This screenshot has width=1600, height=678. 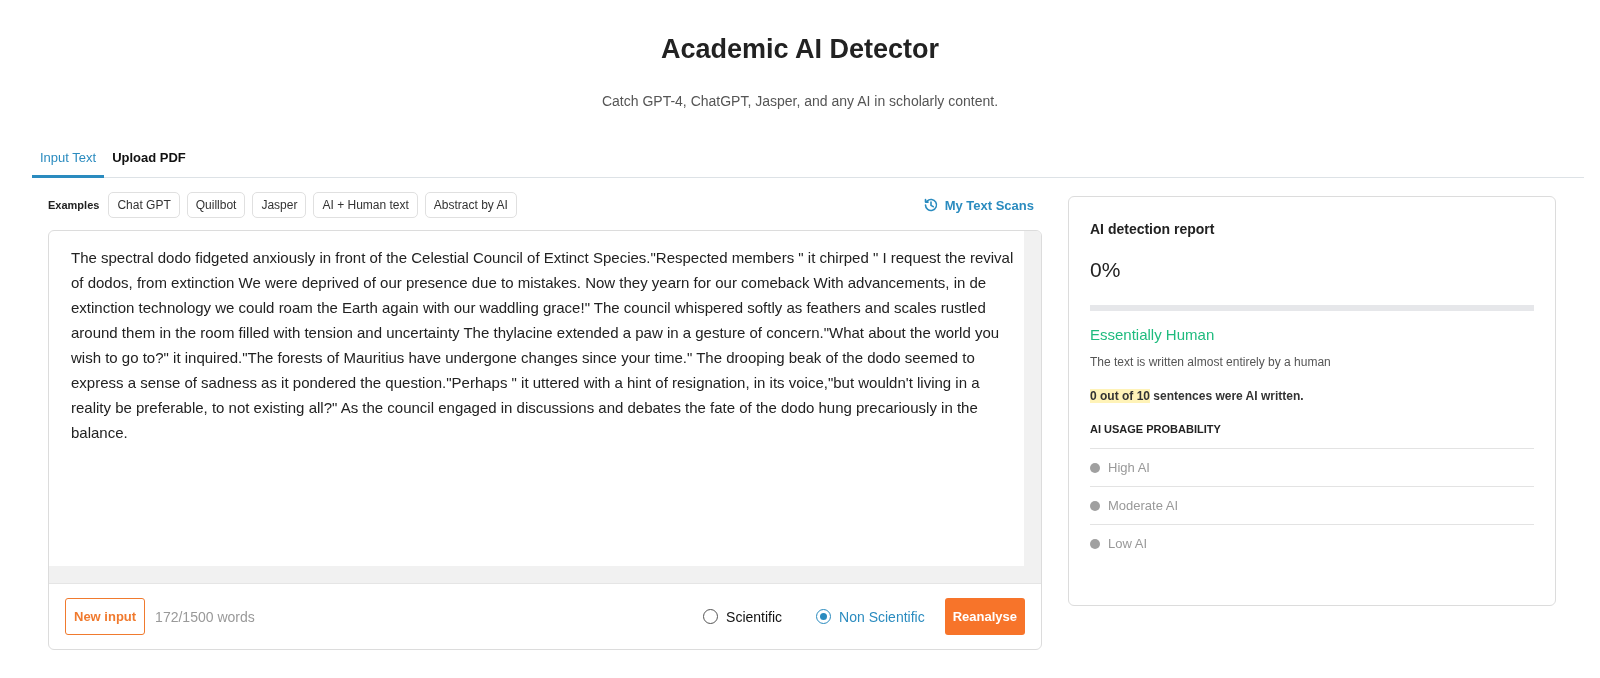 What do you see at coordinates (870, 616) in the screenshot?
I see `mode-radio: Non Scientific` at bounding box center [870, 616].